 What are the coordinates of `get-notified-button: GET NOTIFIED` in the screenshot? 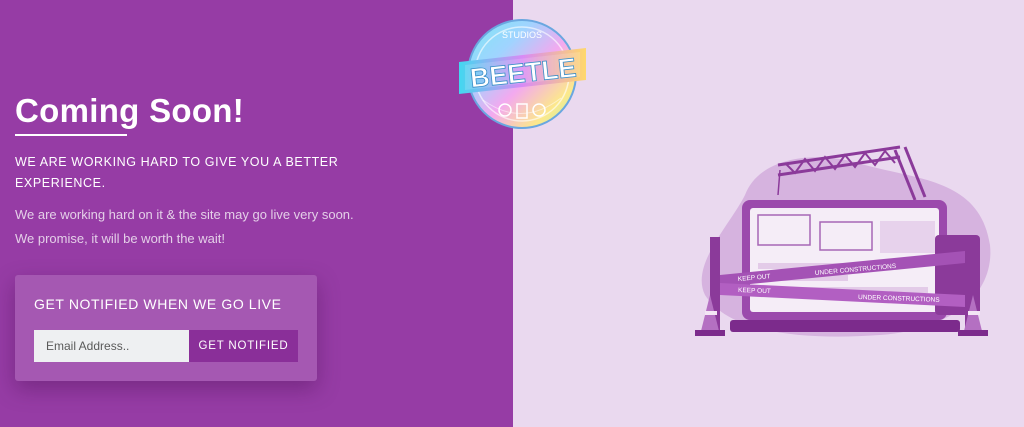 It's located at (243, 346).